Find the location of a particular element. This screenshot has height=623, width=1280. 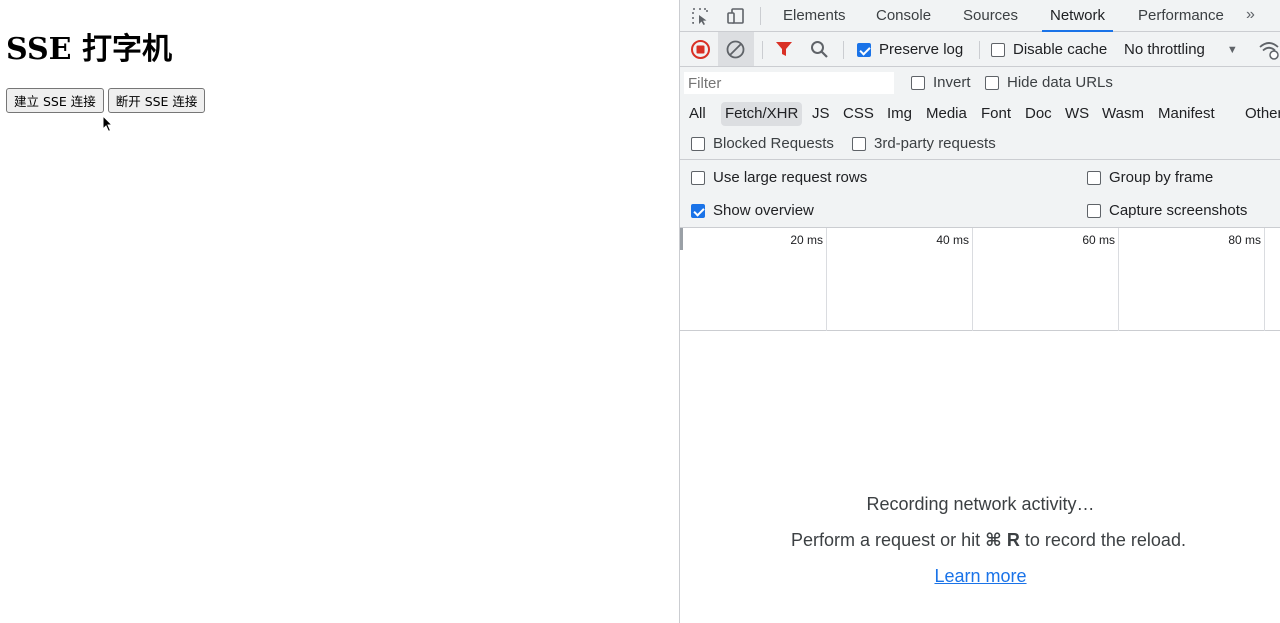

invert-checkbox: Invert is located at coordinates (941, 82).